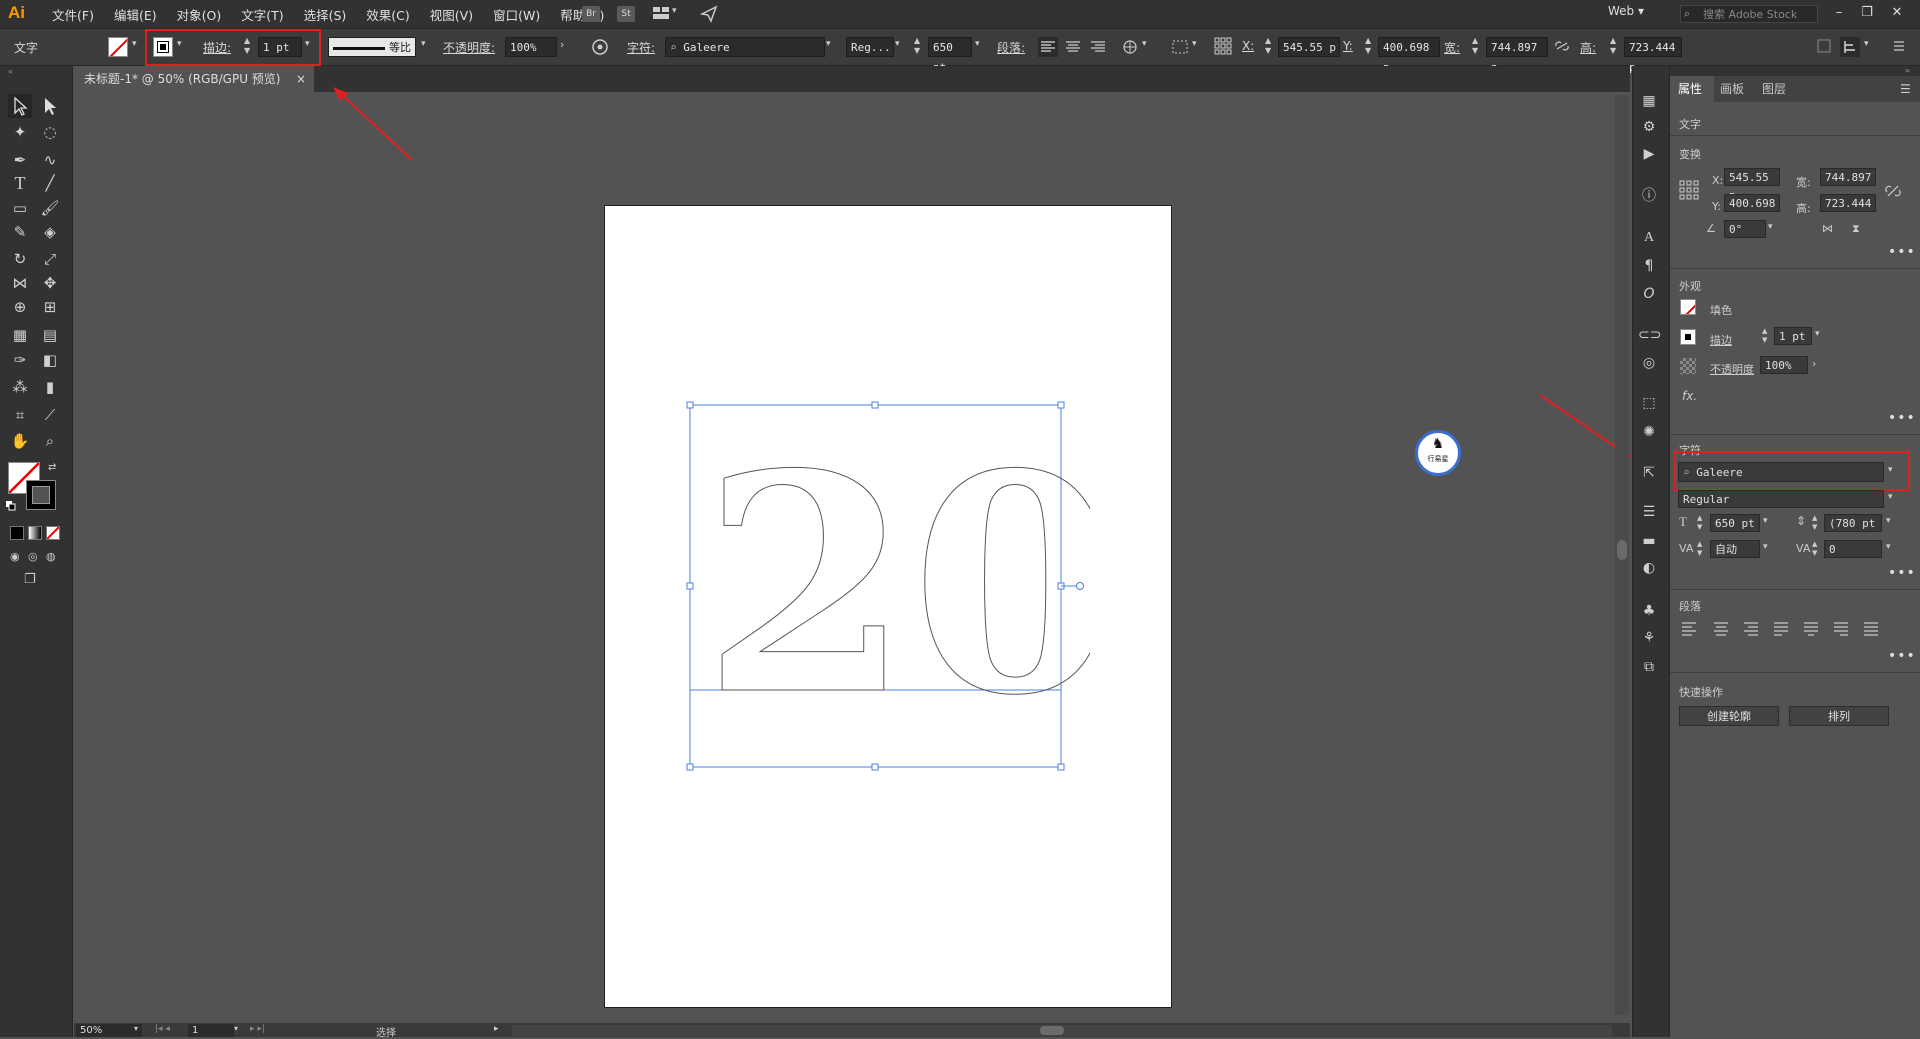 Image resolution: width=1920 pixels, height=1039 pixels. Describe the element at coordinates (1752, 185) in the screenshot. I see `transform-x-input: 545.55 p` at that location.